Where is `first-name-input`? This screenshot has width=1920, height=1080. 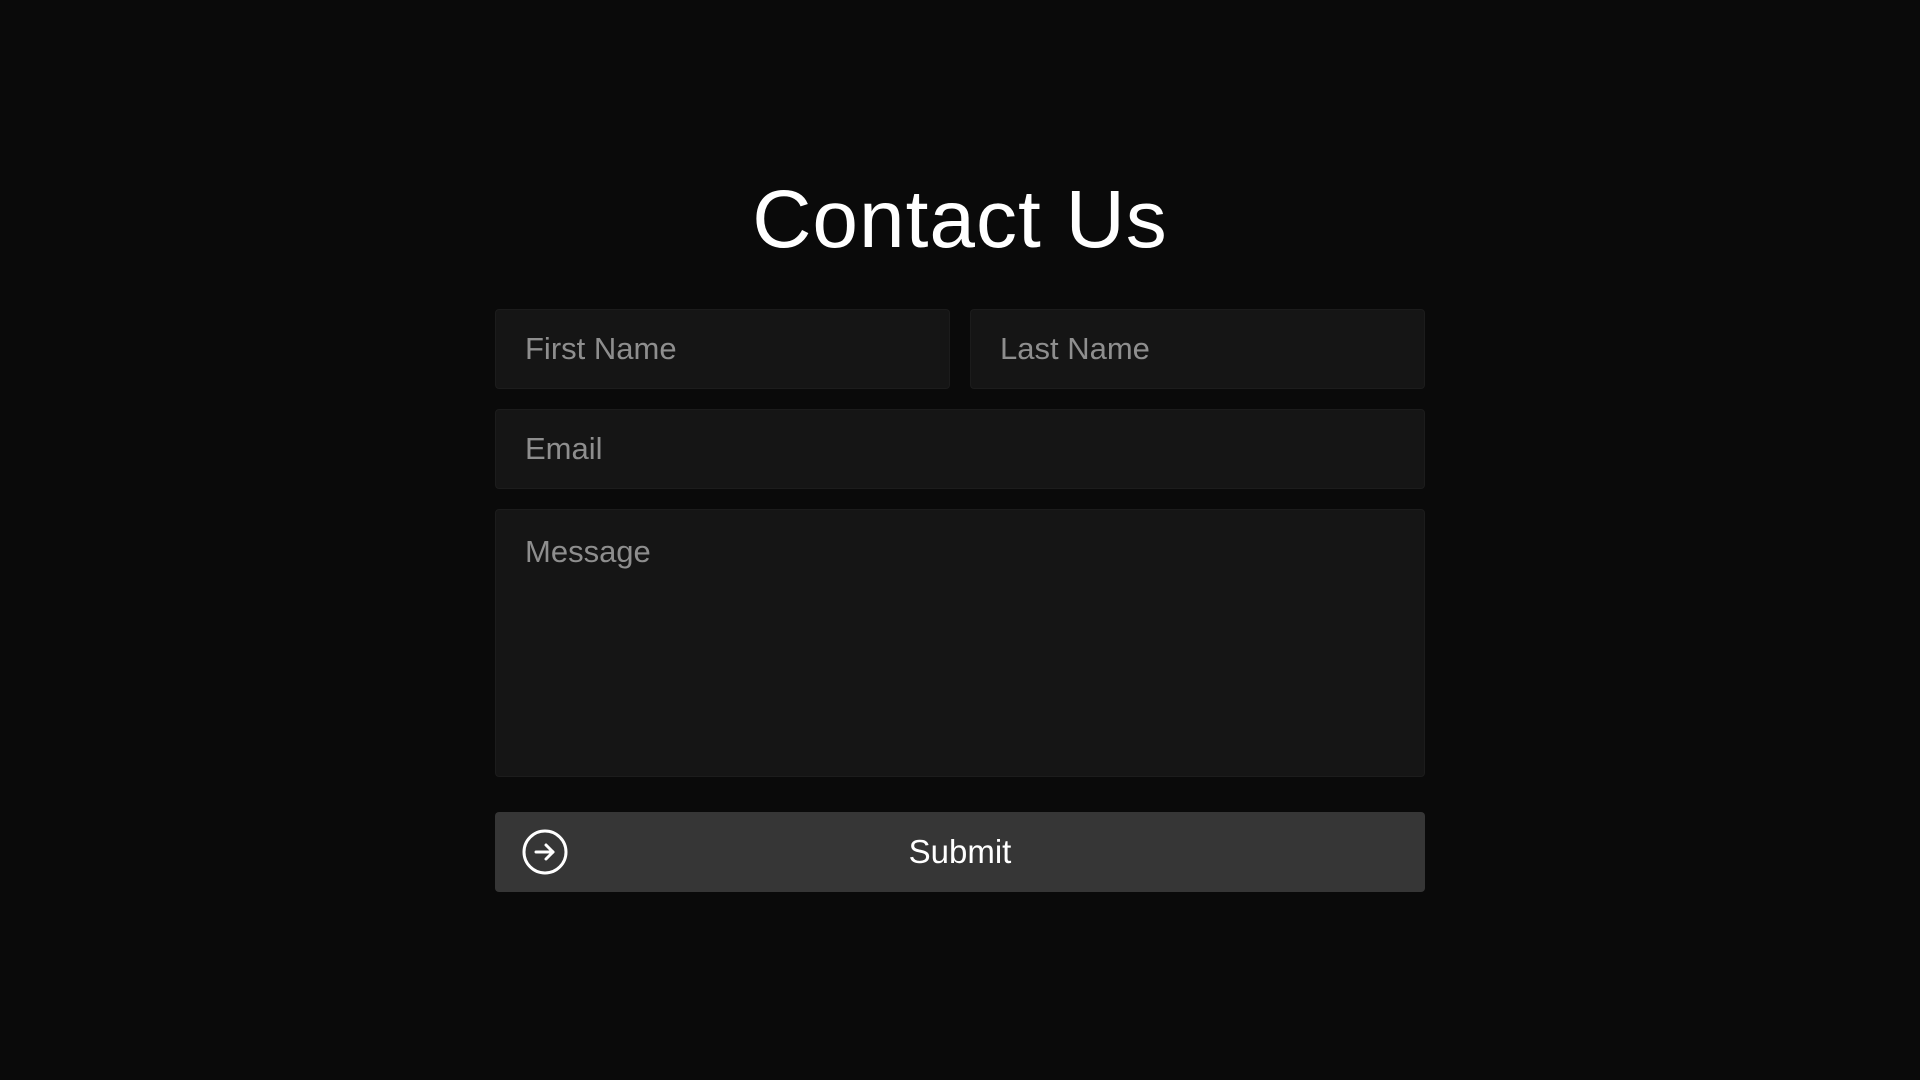 first-name-input is located at coordinates (722, 349).